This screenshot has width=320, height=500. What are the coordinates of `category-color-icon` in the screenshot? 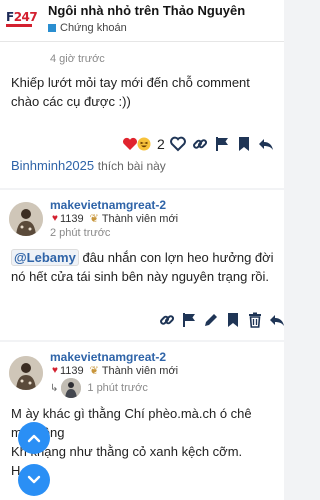 It's located at (52, 28).